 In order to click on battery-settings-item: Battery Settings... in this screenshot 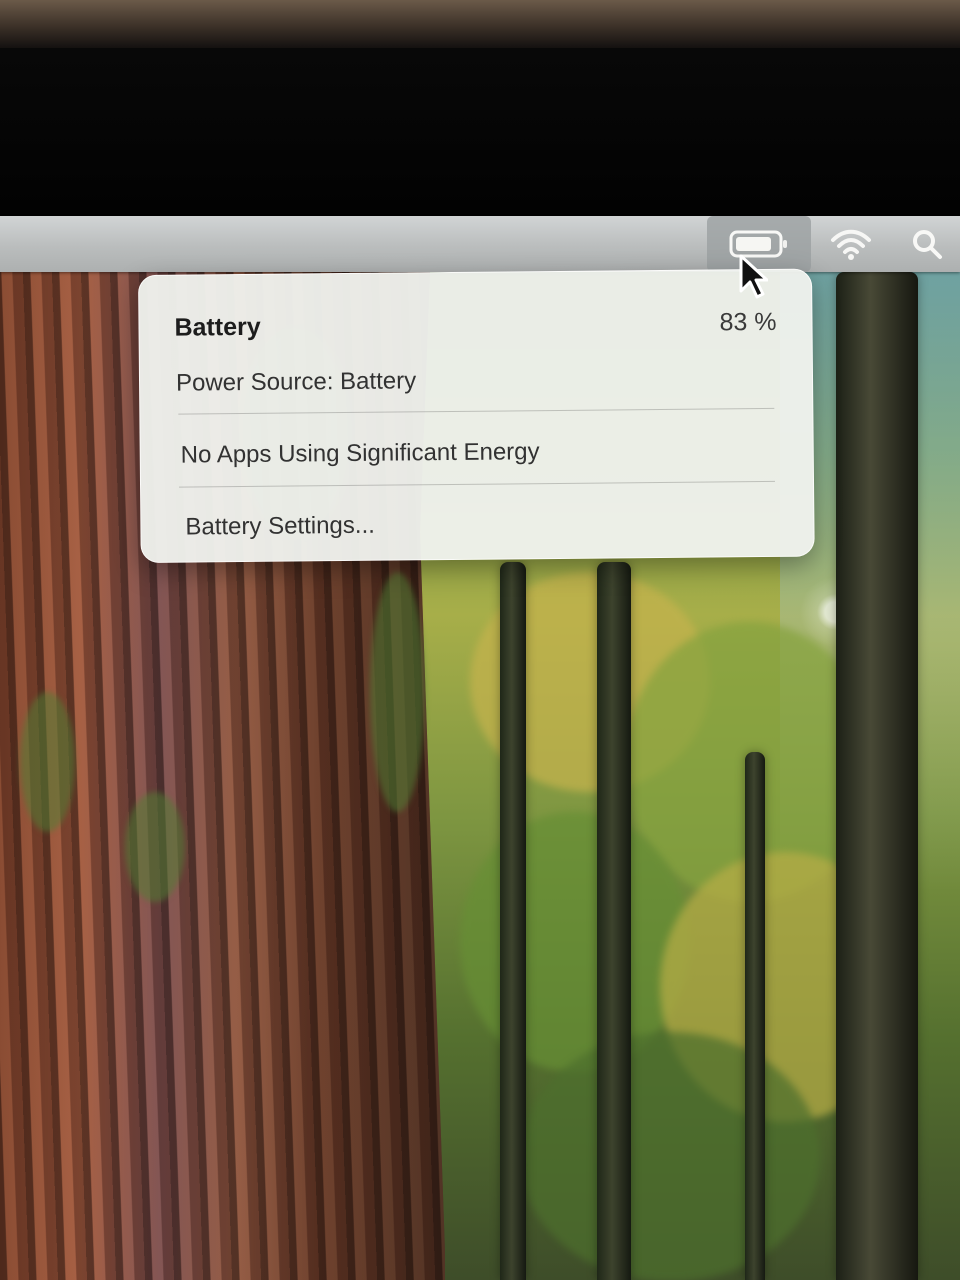, I will do `click(280, 527)`.